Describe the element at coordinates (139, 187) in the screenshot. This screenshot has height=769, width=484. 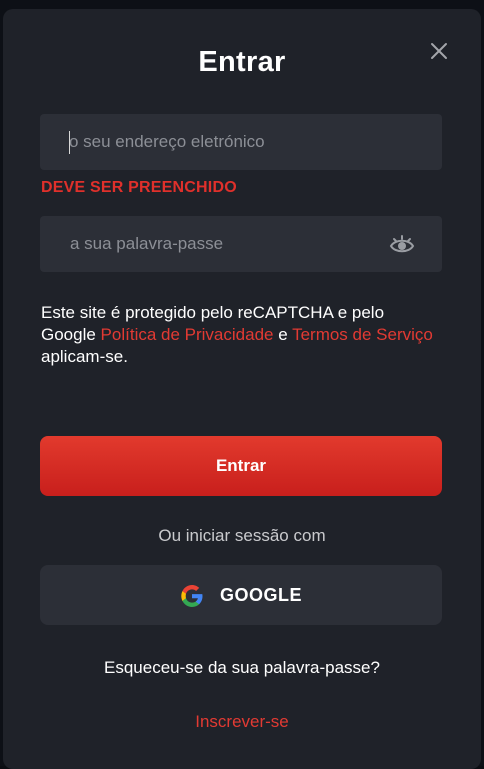
I see `email-error-message: DEVE SER PREENCHIDO` at that location.